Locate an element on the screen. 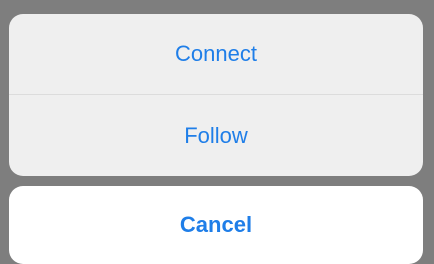 The height and width of the screenshot is (264, 434). connect-label: Connect is located at coordinates (216, 53).